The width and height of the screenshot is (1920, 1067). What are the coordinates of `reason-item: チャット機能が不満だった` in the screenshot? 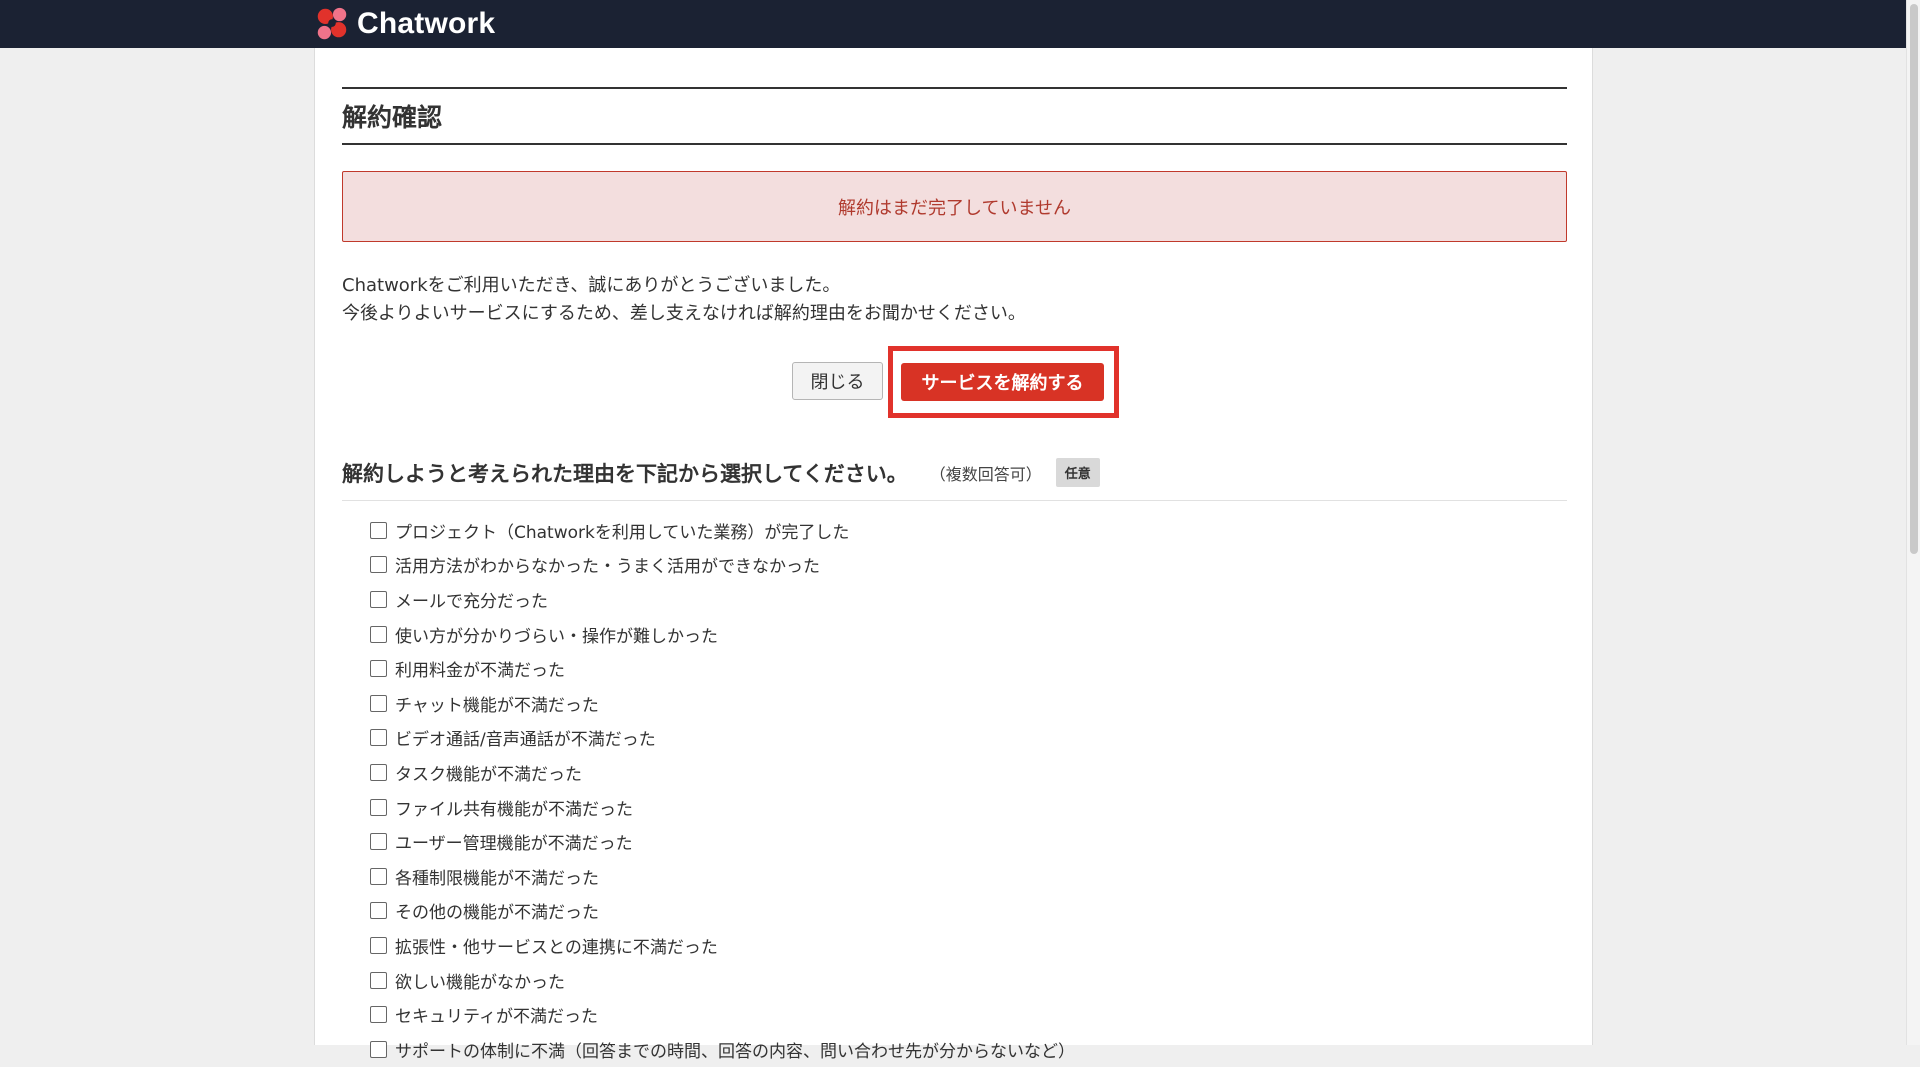 It's located at (968, 703).